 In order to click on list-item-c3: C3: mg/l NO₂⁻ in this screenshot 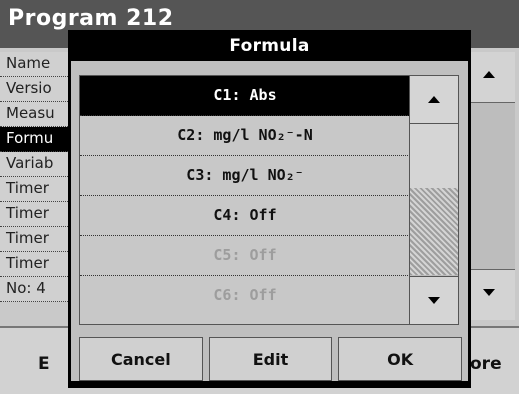, I will do `click(245, 176)`.